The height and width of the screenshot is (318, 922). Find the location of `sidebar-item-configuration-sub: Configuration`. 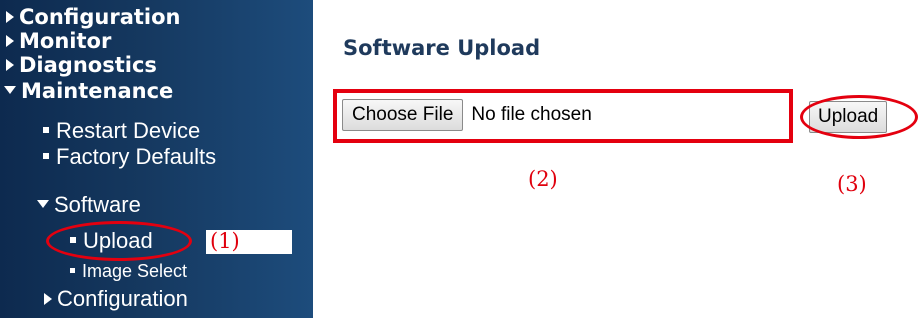

sidebar-item-configuration-sub: Configuration is located at coordinates (116, 299).